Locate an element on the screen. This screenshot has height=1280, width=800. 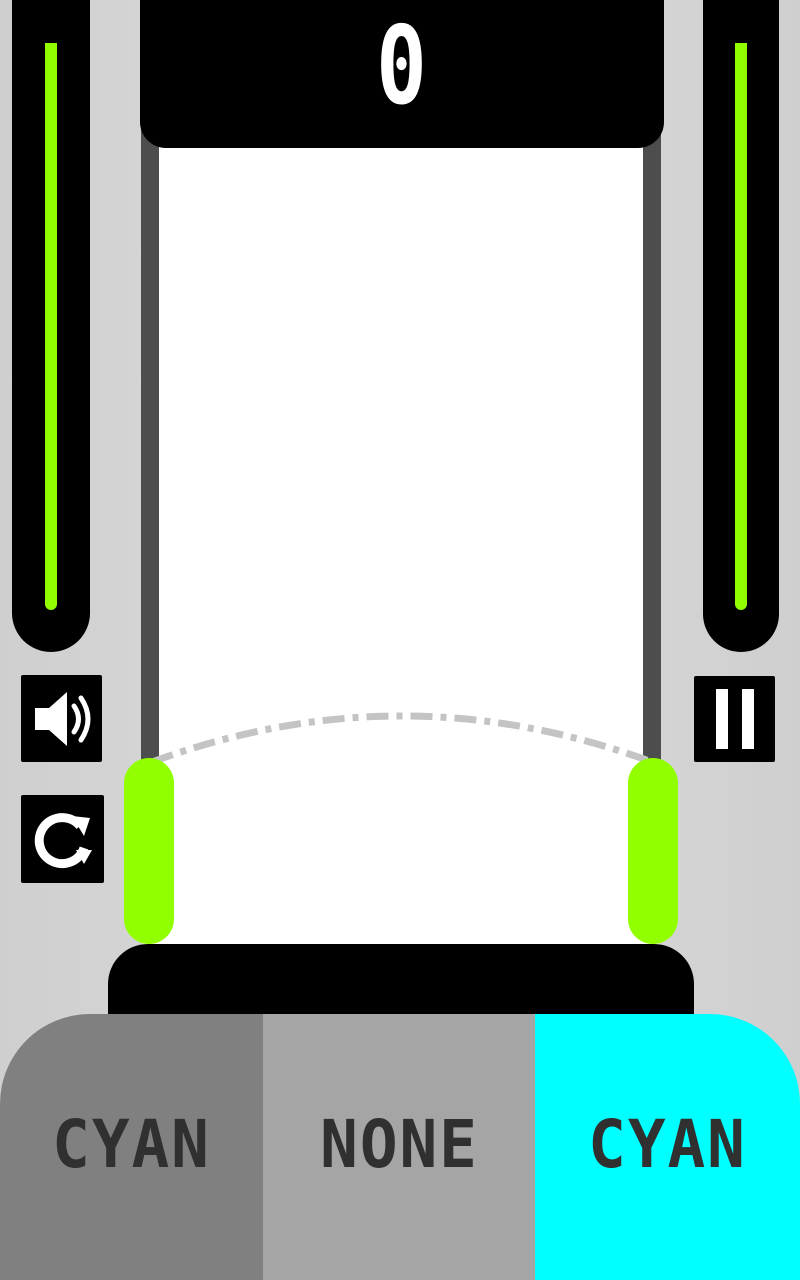
right-color-option: CYAN is located at coordinates (667, 1147).